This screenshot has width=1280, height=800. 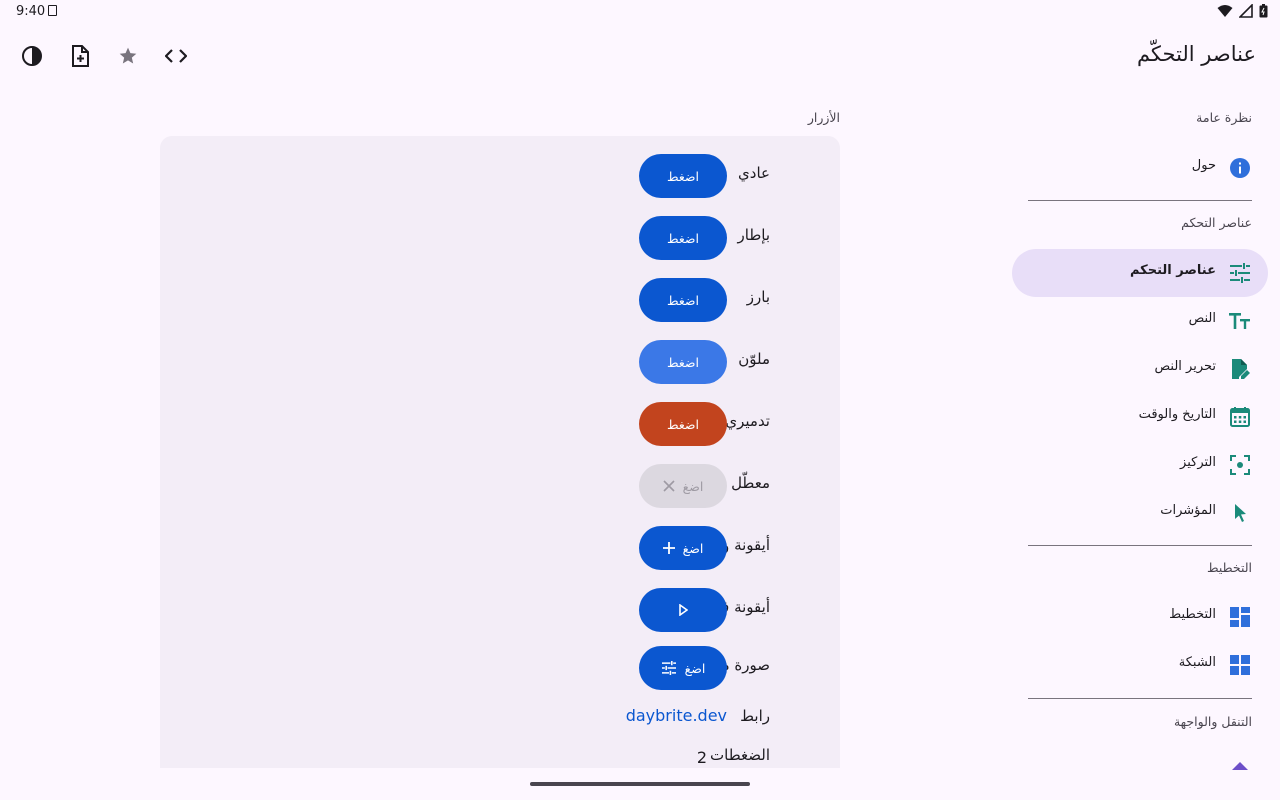 What do you see at coordinates (683, 668) in the screenshot?
I see `press-button-embedded-image: اضغ` at bounding box center [683, 668].